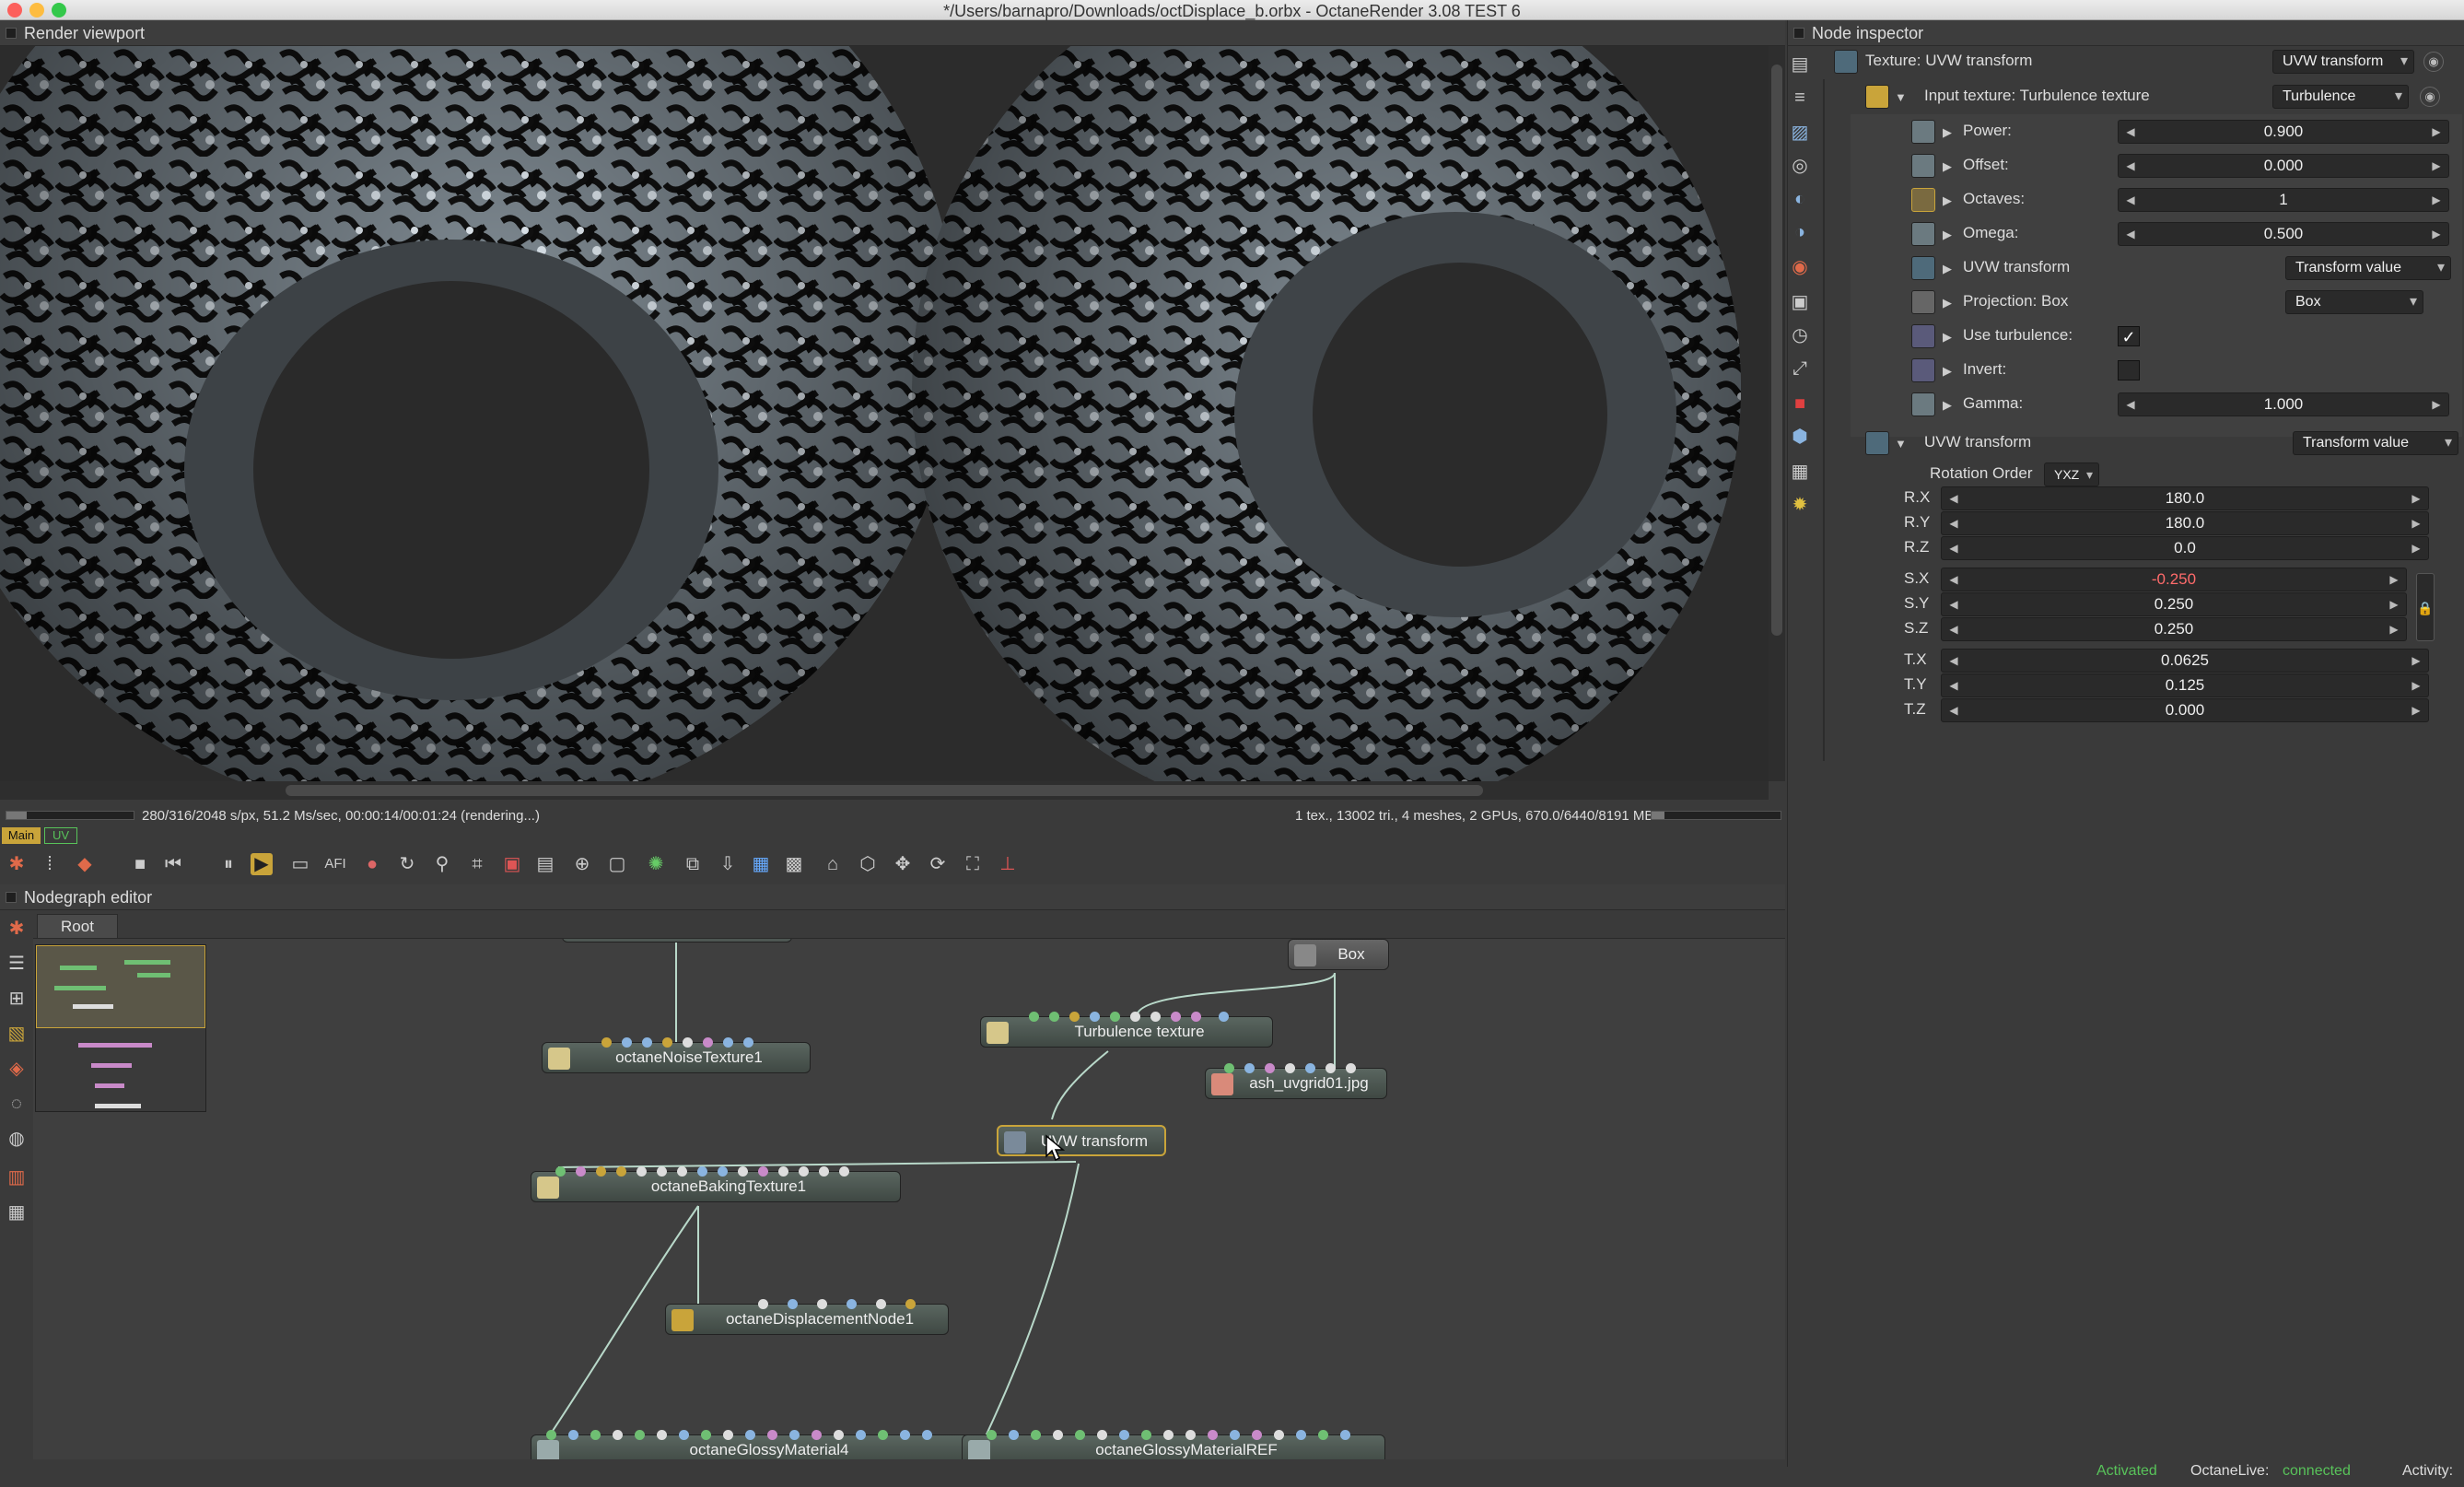  I want to click on texture-type-dropdown: UVW transform, so click(2343, 62).